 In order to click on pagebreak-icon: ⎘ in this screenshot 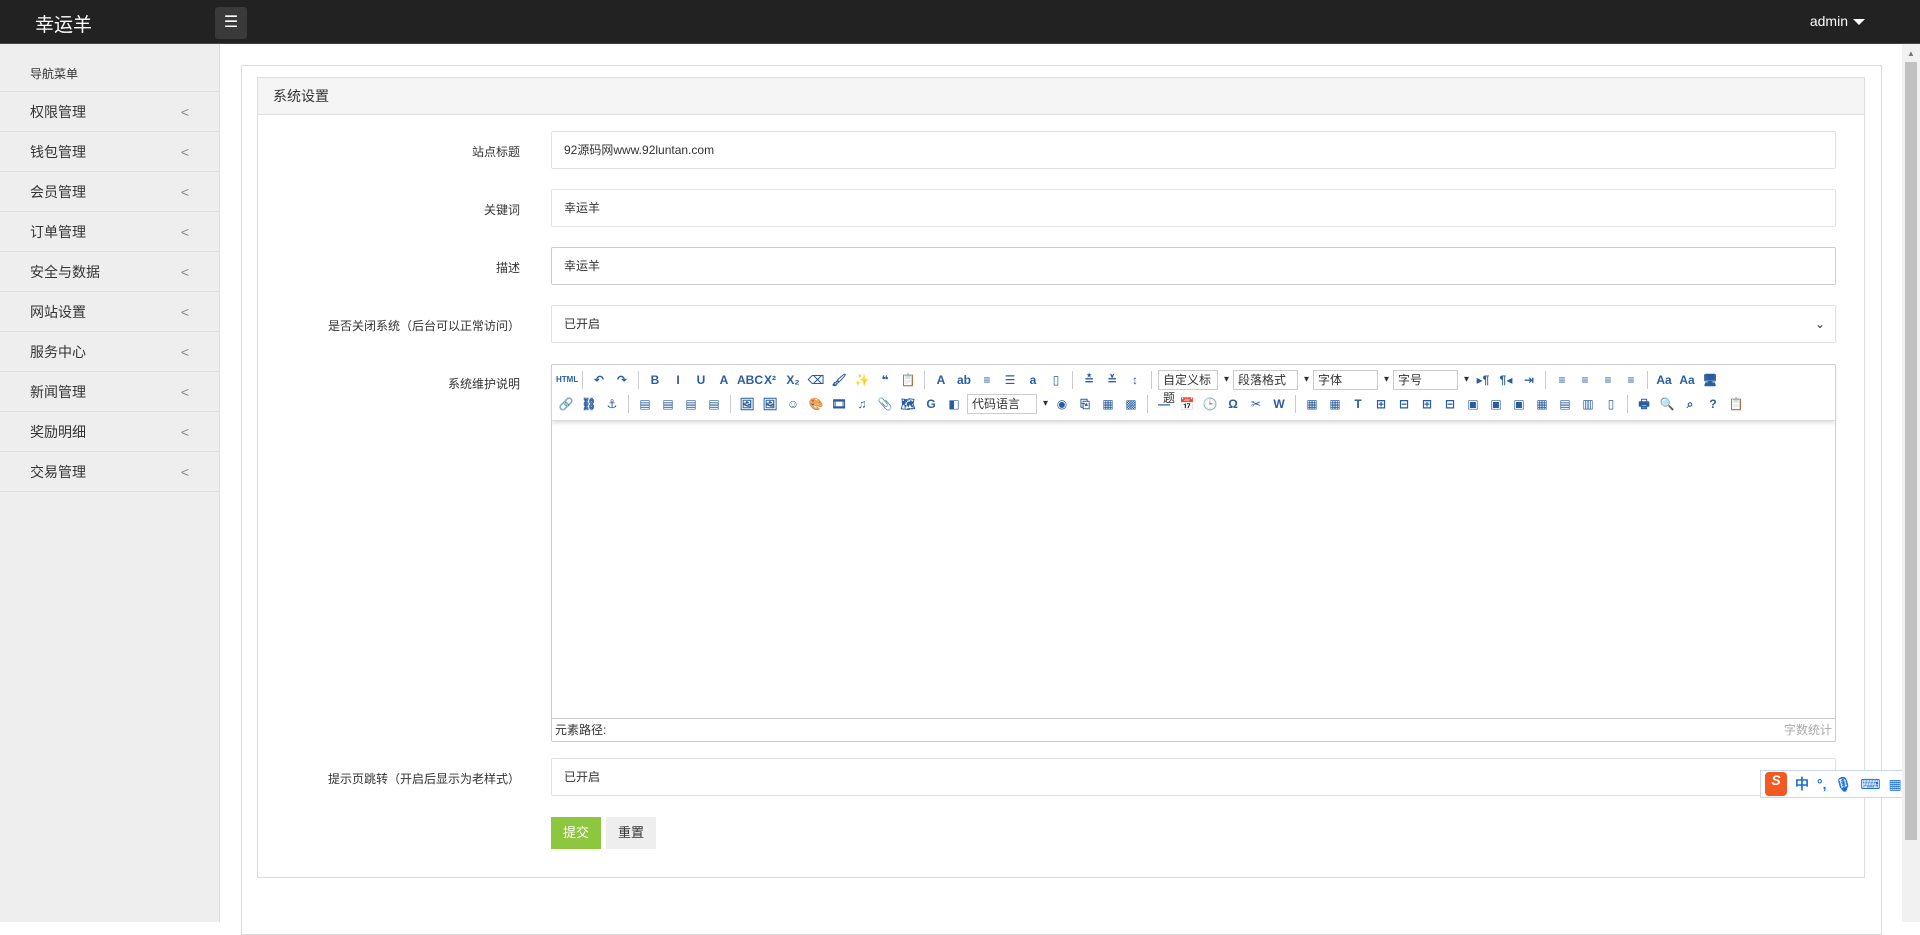, I will do `click(1085, 404)`.